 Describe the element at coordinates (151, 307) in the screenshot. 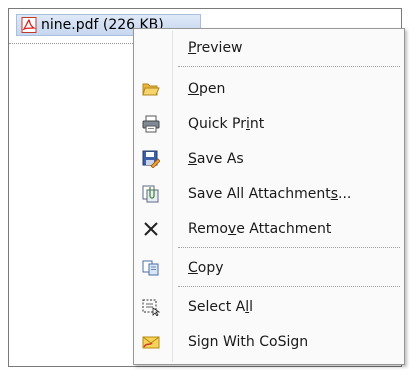

I see `select-all-icon` at that location.